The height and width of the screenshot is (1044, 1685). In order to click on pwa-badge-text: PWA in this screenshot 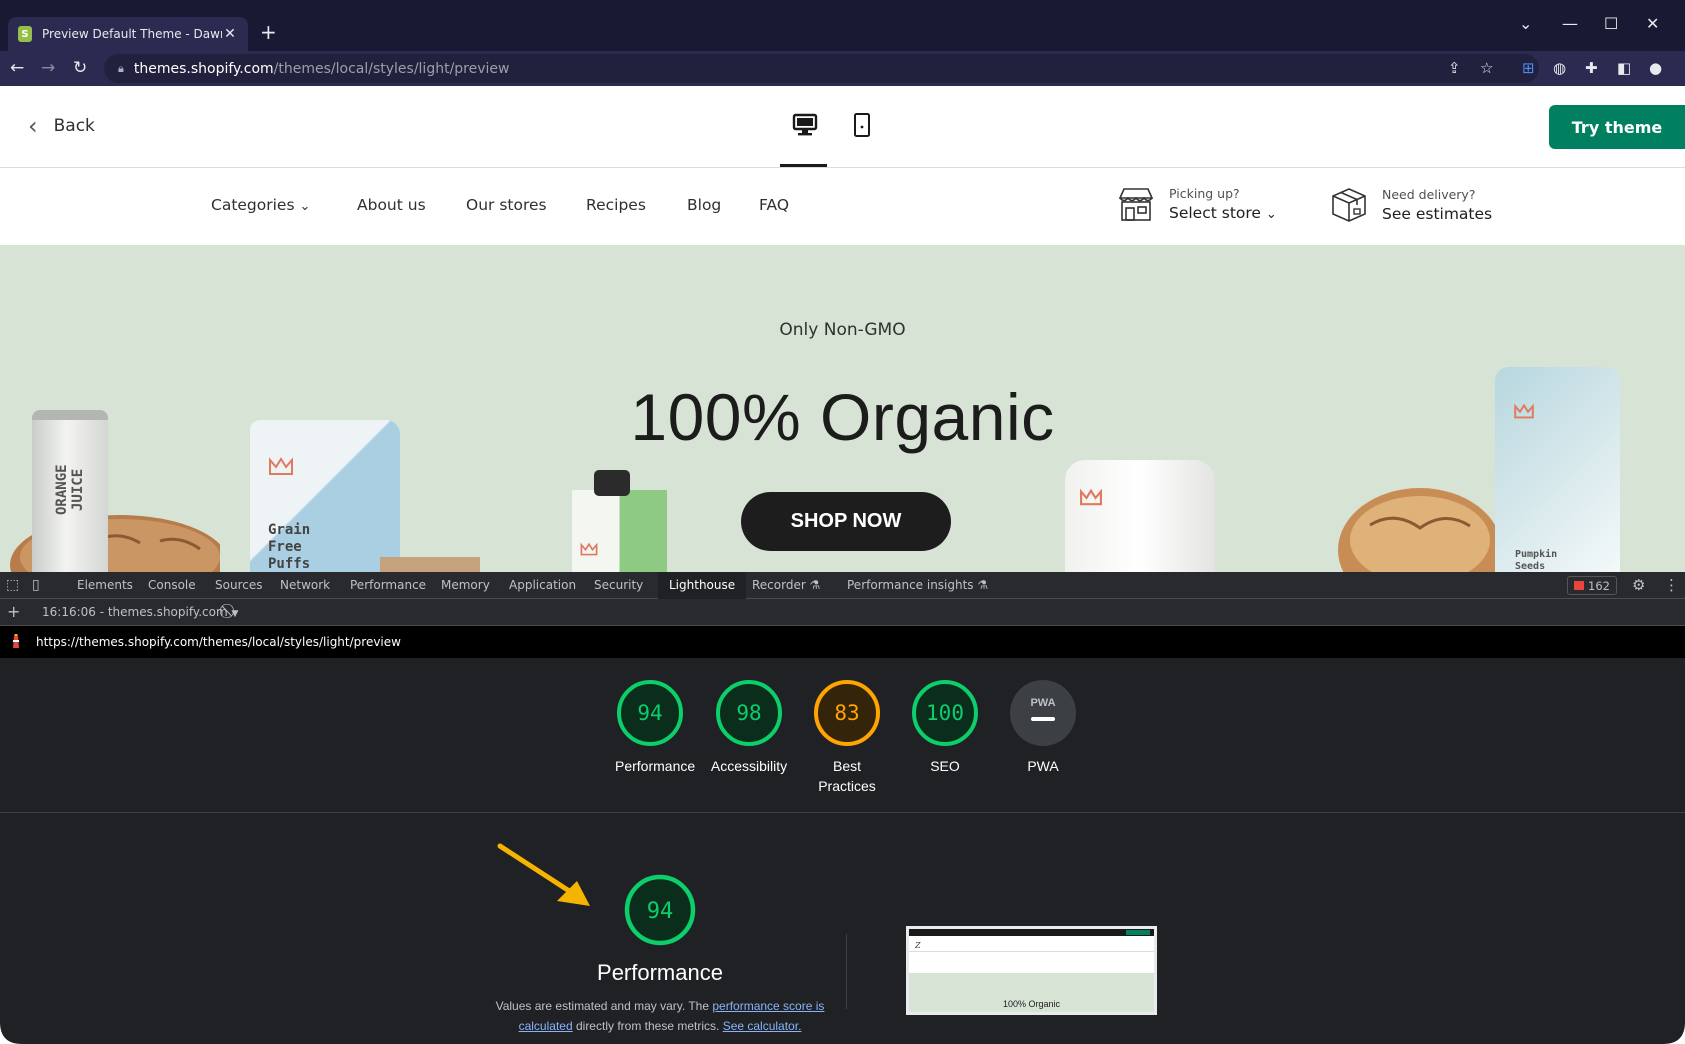, I will do `click(1042, 703)`.